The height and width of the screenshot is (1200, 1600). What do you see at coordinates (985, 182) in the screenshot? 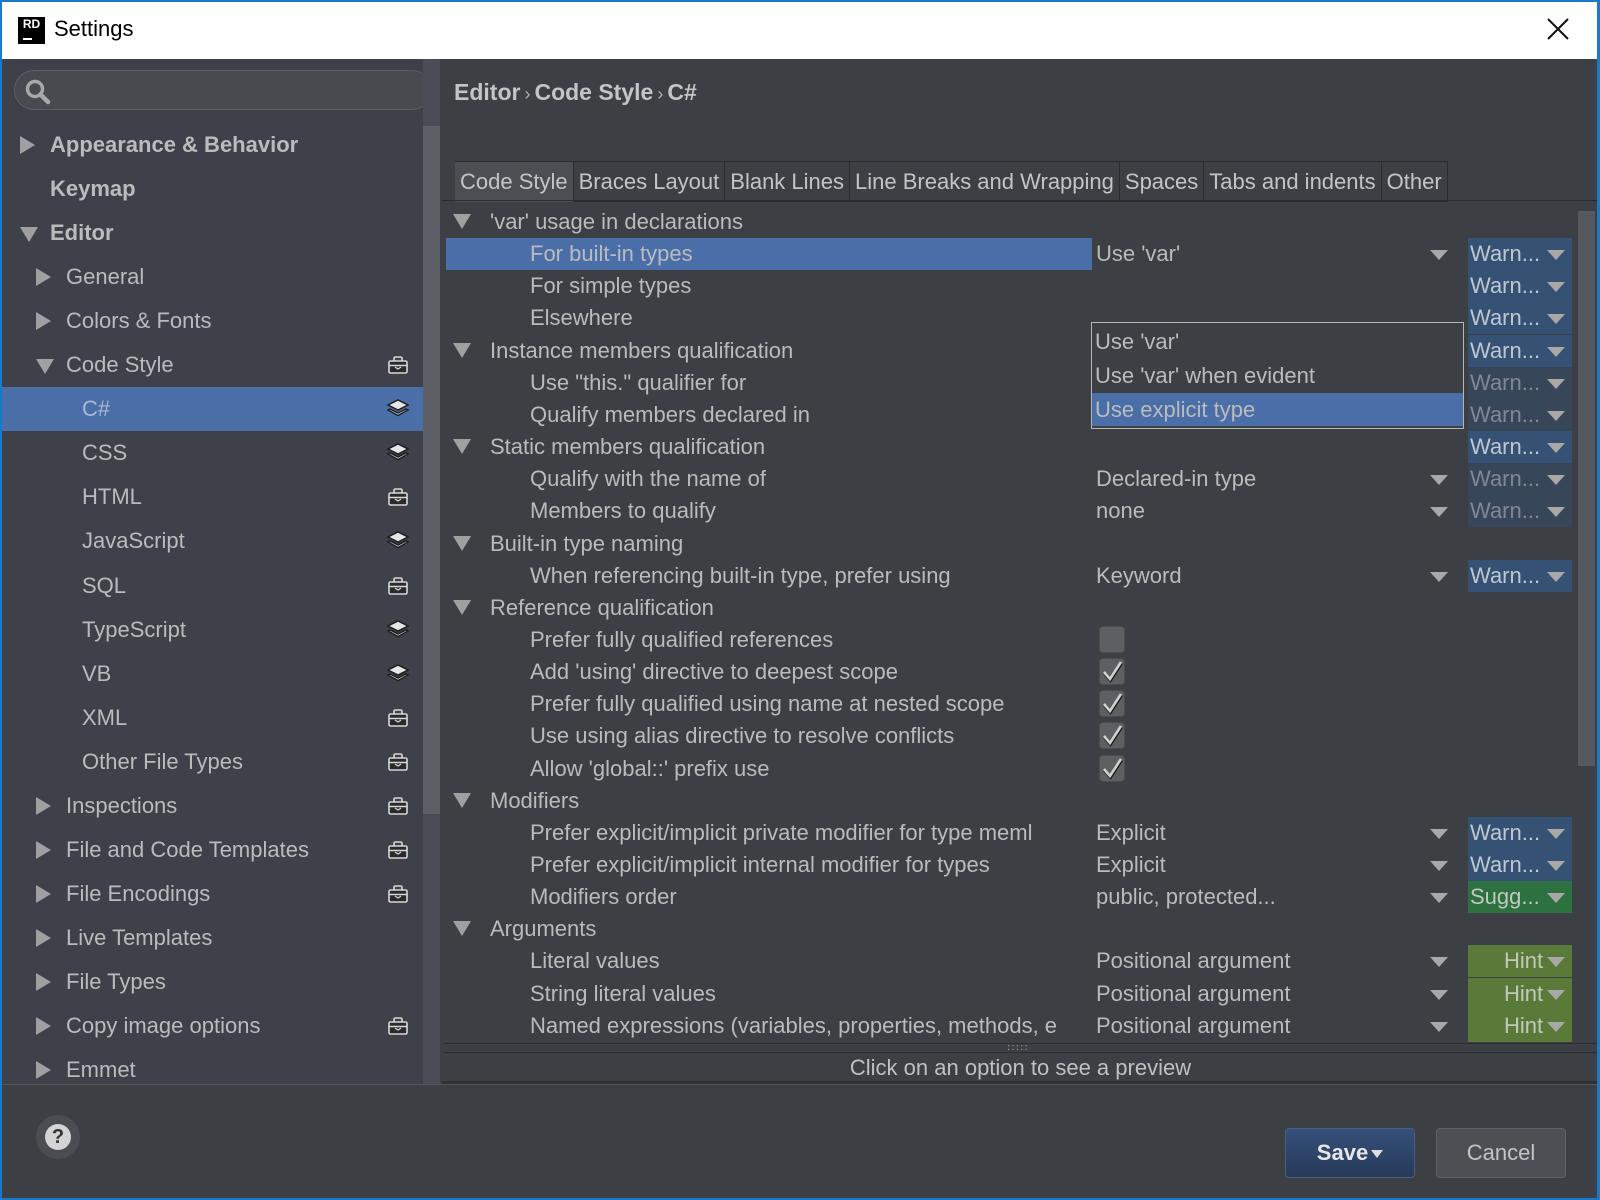
I see `tab-line-breaks-and-wrapping: Line Breaks and Wrapping` at bounding box center [985, 182].